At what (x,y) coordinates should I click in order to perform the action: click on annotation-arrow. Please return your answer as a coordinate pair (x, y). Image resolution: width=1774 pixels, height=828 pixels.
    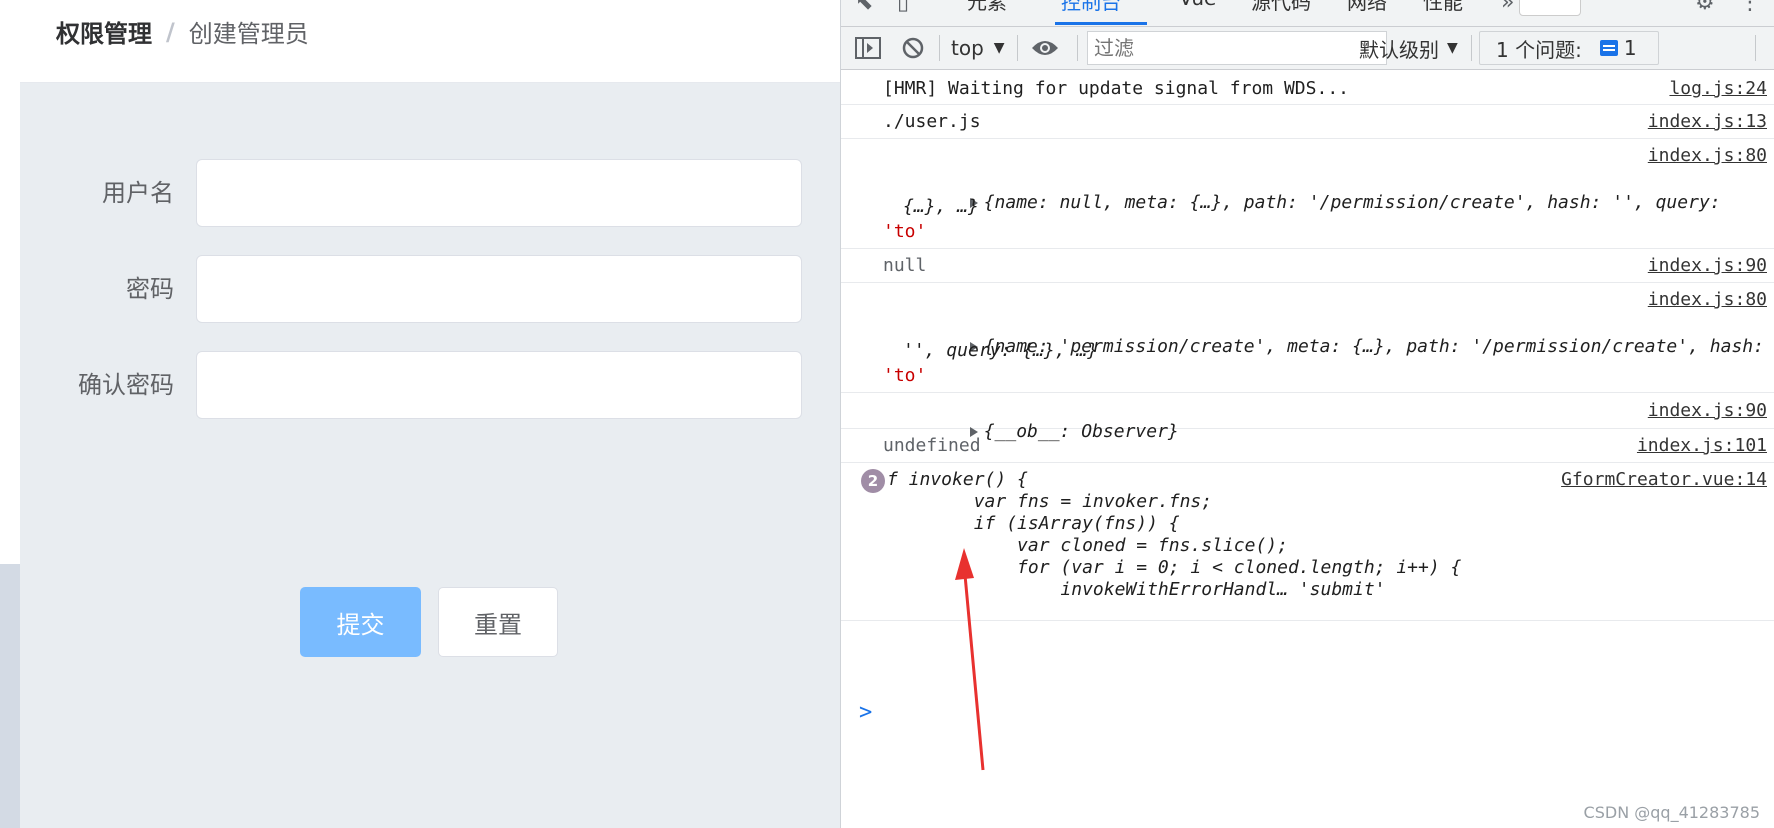
    Looking at the image, I should click on (970, 659).